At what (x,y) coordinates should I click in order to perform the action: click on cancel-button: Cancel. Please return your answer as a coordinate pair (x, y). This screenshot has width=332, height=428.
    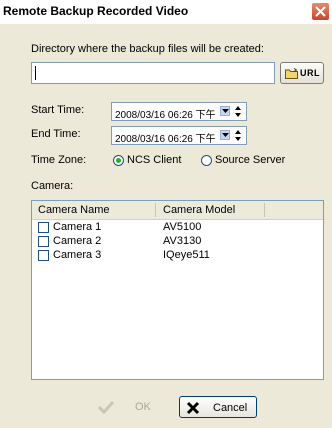
    Looking at the image, I should click on (218, 407).